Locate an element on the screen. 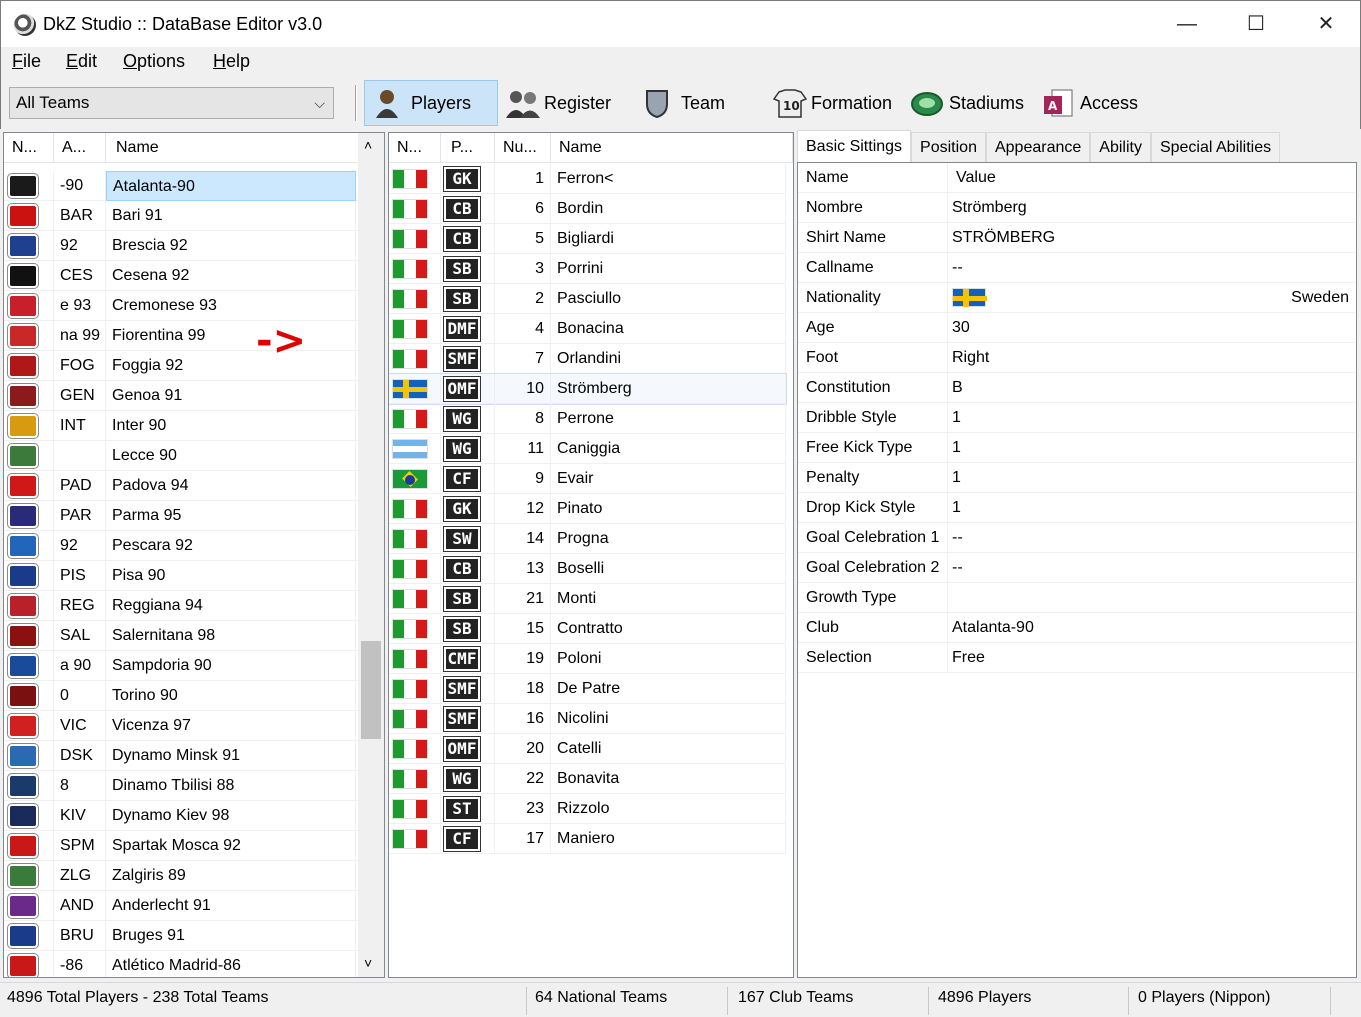 The height and width of the screenshot is (1017, 1361). access-button: A Access is located at coordinates (1090, 103).